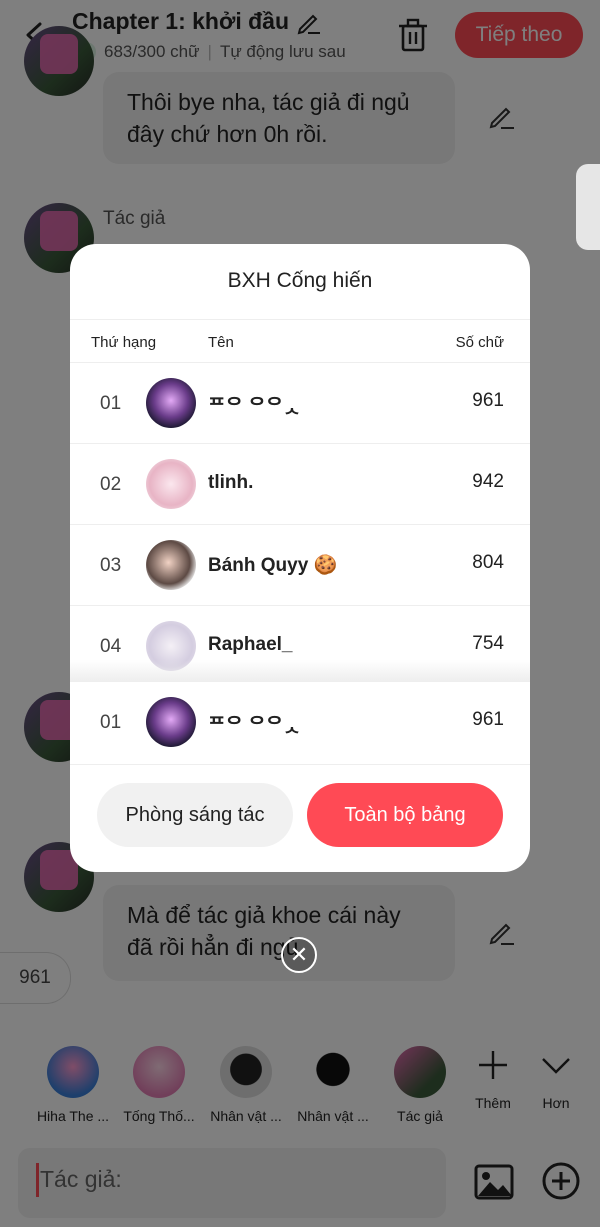 Image resolution: width=600 pixels, height=1227 pixels. Describe the element at coordinates (231, 482) in the screenshot. I see `user-name: tlinh.` at that location.